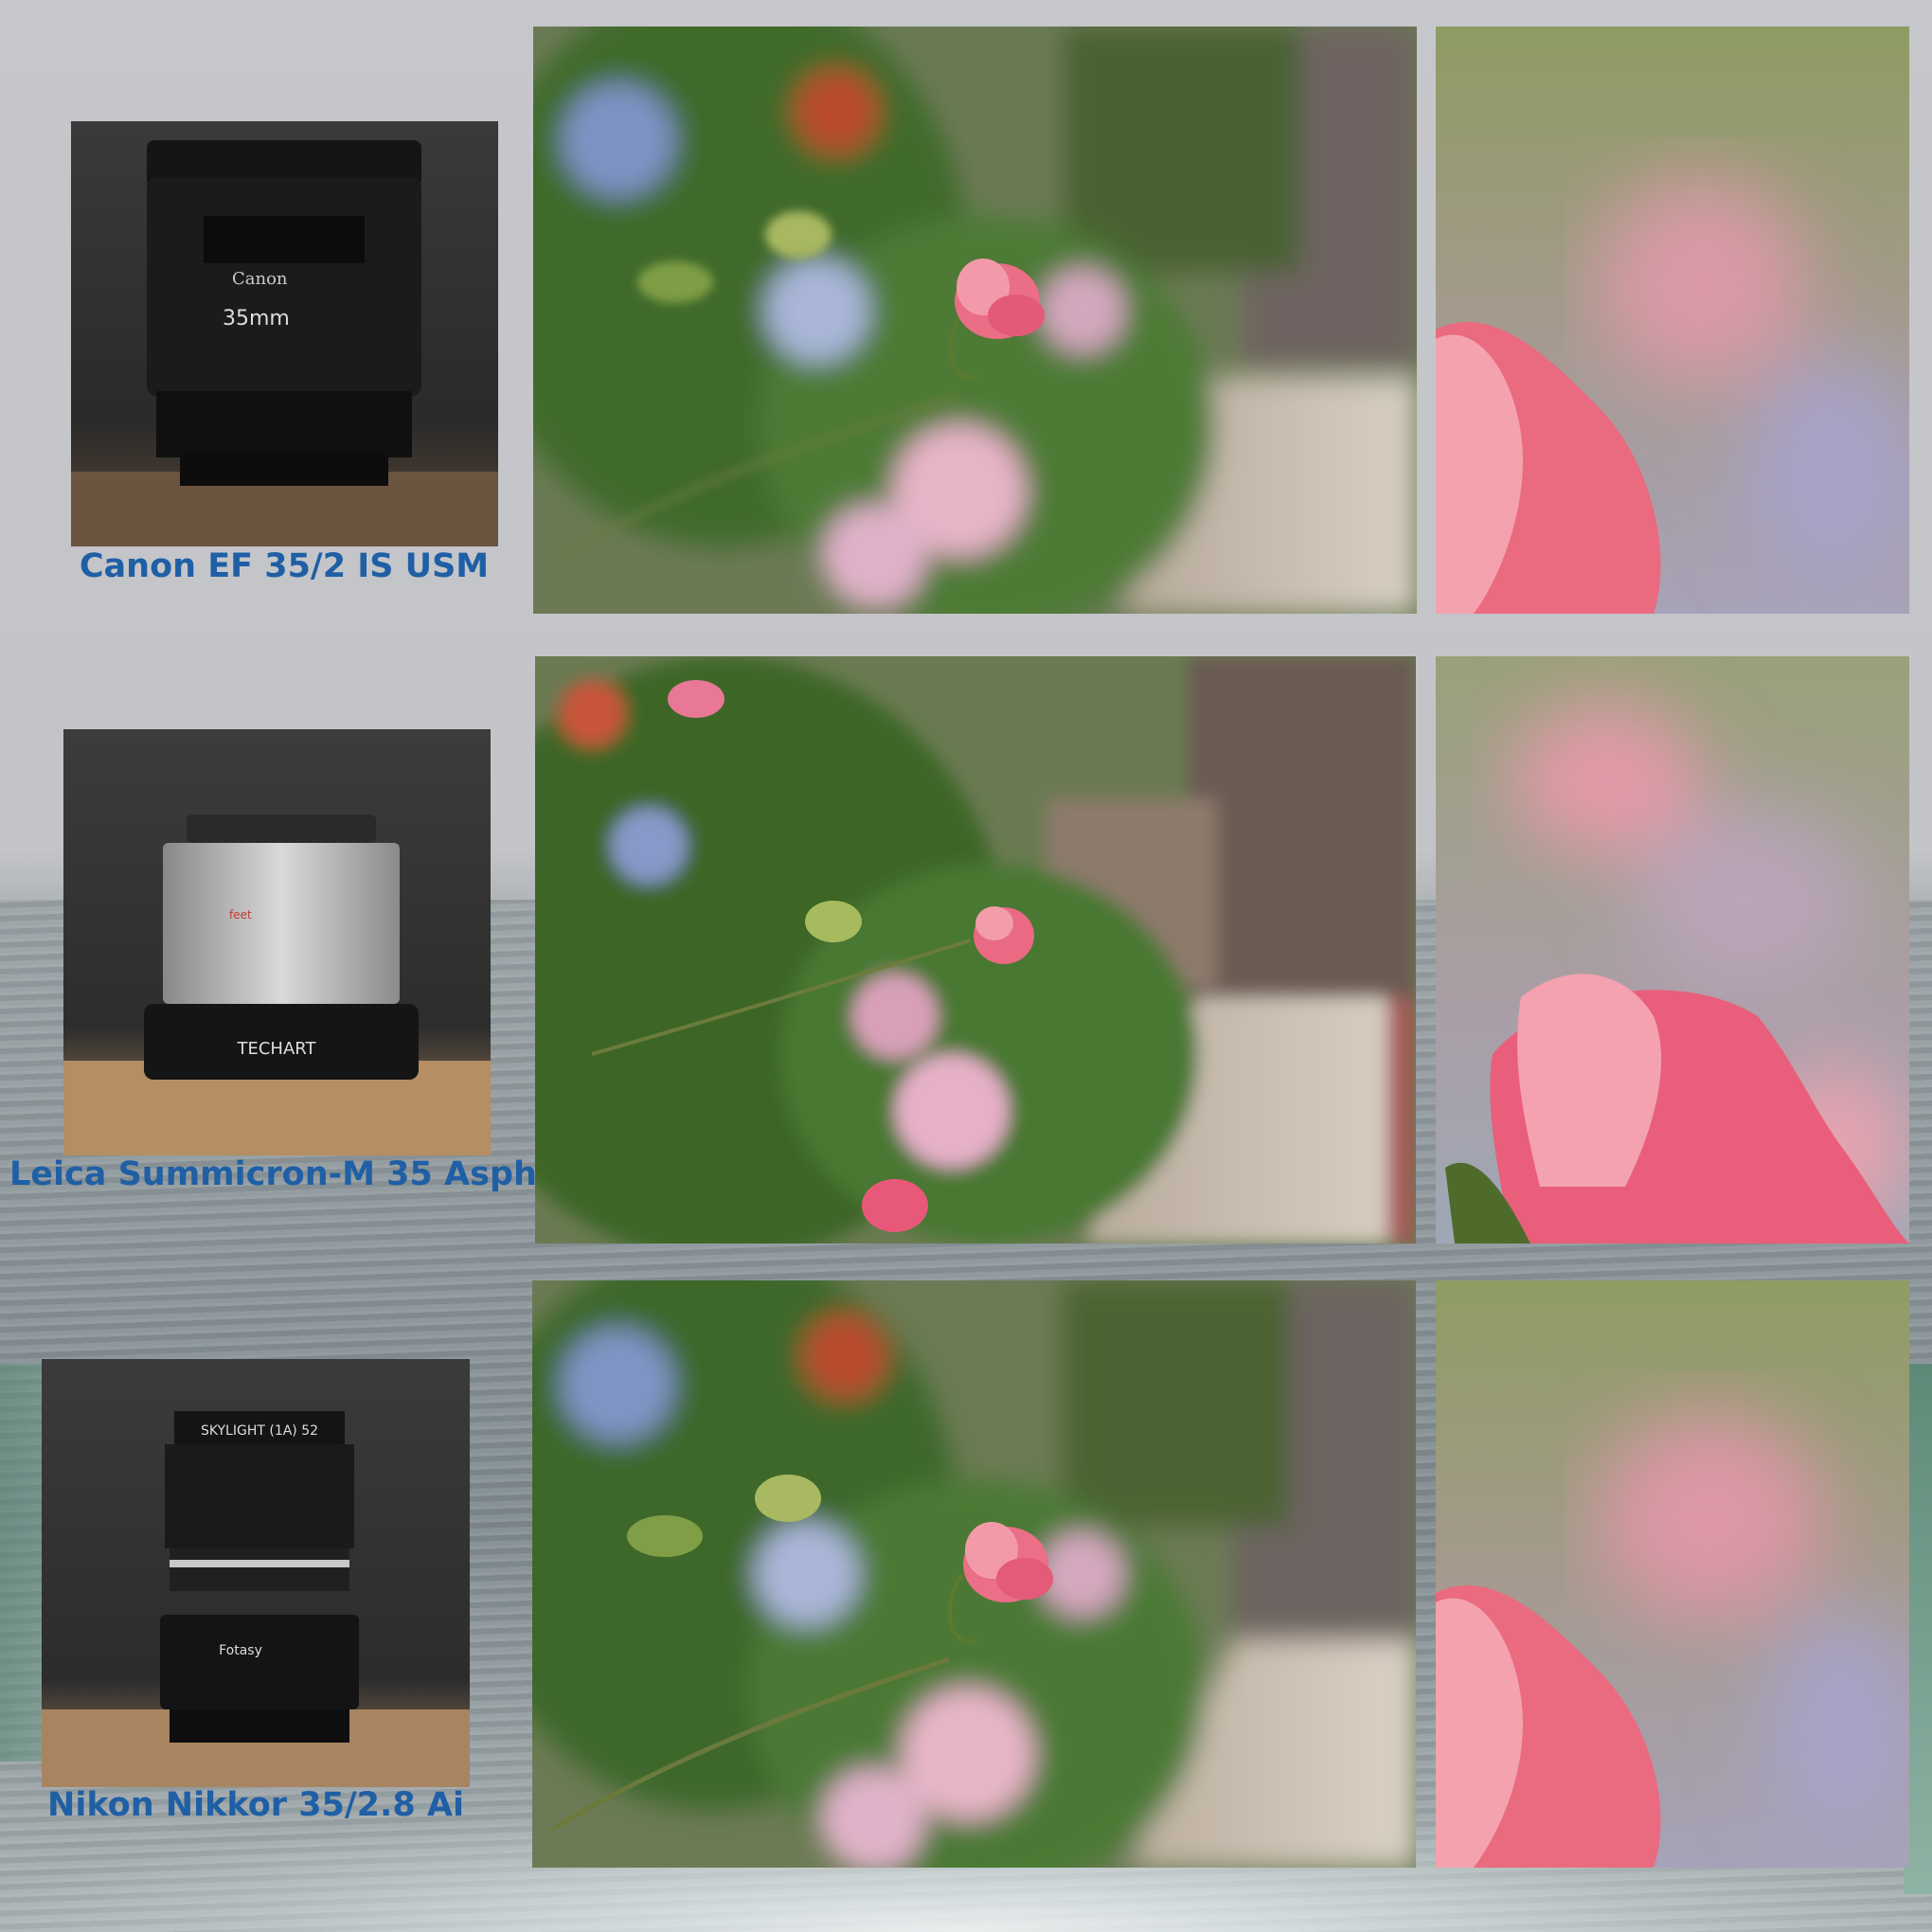 The width and height of the screenshot is (1932, 1932). What do you see at coordinates (256, 1573) in the screenshot?
I see `lens-photo-nikon: SKYLIGHT (1A) 52 Fotasy` at bounding box center [256, 1573].